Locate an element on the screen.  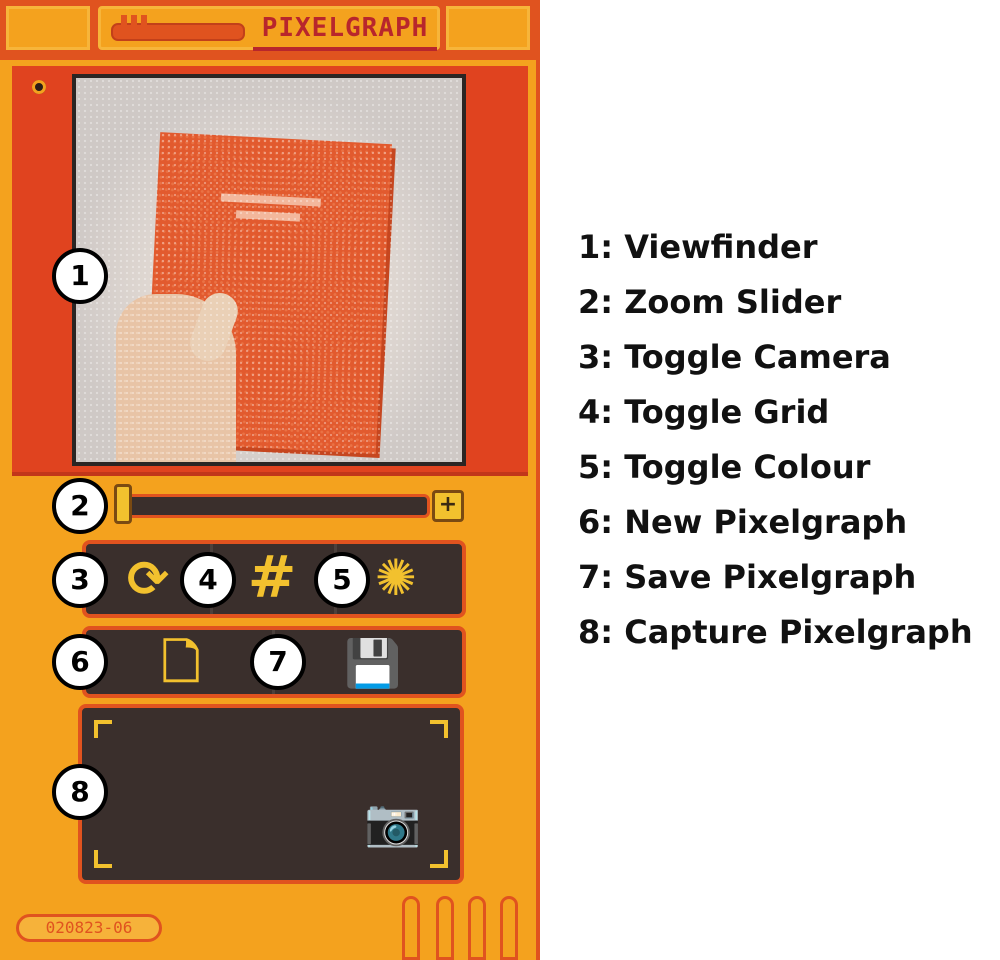
serial-number: 020823-06 is located at coordinates (89, 928).